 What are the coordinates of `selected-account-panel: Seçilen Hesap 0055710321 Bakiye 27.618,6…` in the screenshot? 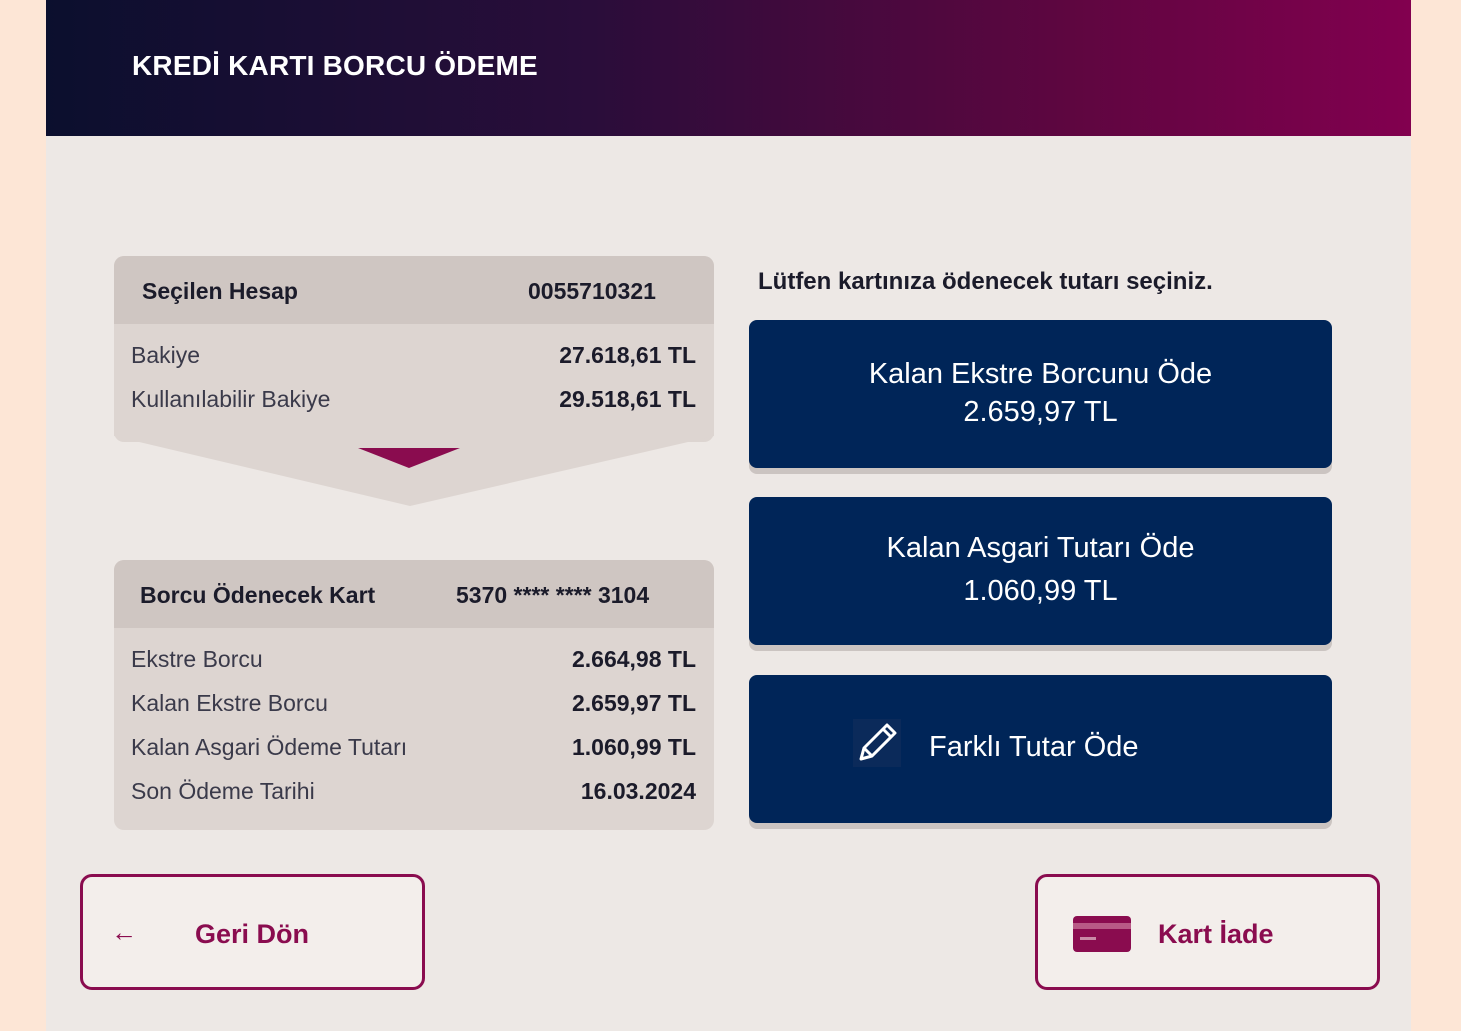 It's located at (414, 349).